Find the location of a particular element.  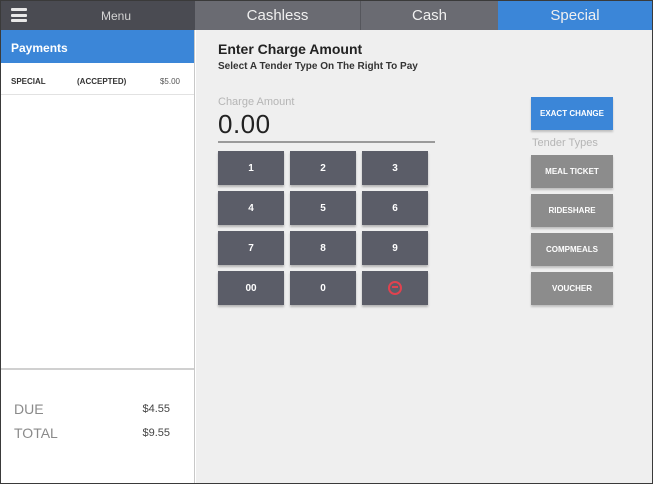

key-7: 7 is located at coordinates (251, 248).